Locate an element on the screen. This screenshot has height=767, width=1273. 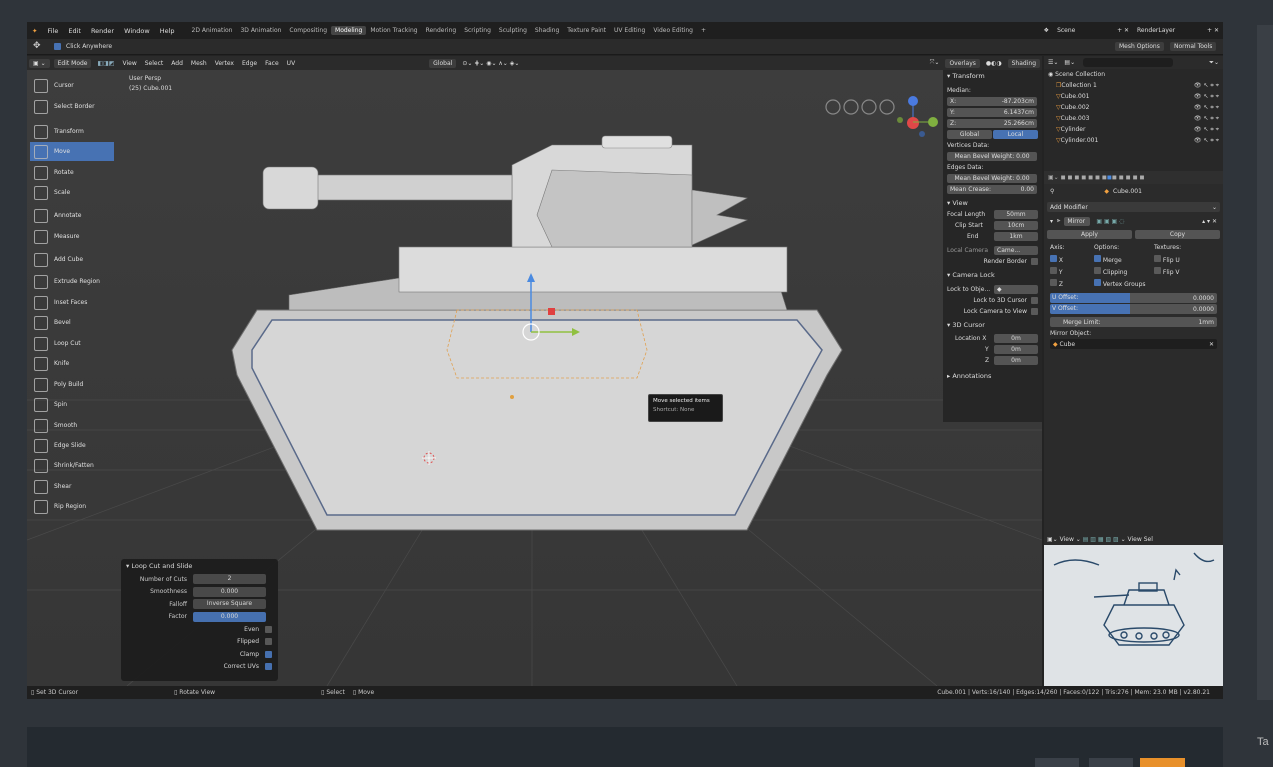
cursor-z-field: 0m is located at coordinates (1016, 360).